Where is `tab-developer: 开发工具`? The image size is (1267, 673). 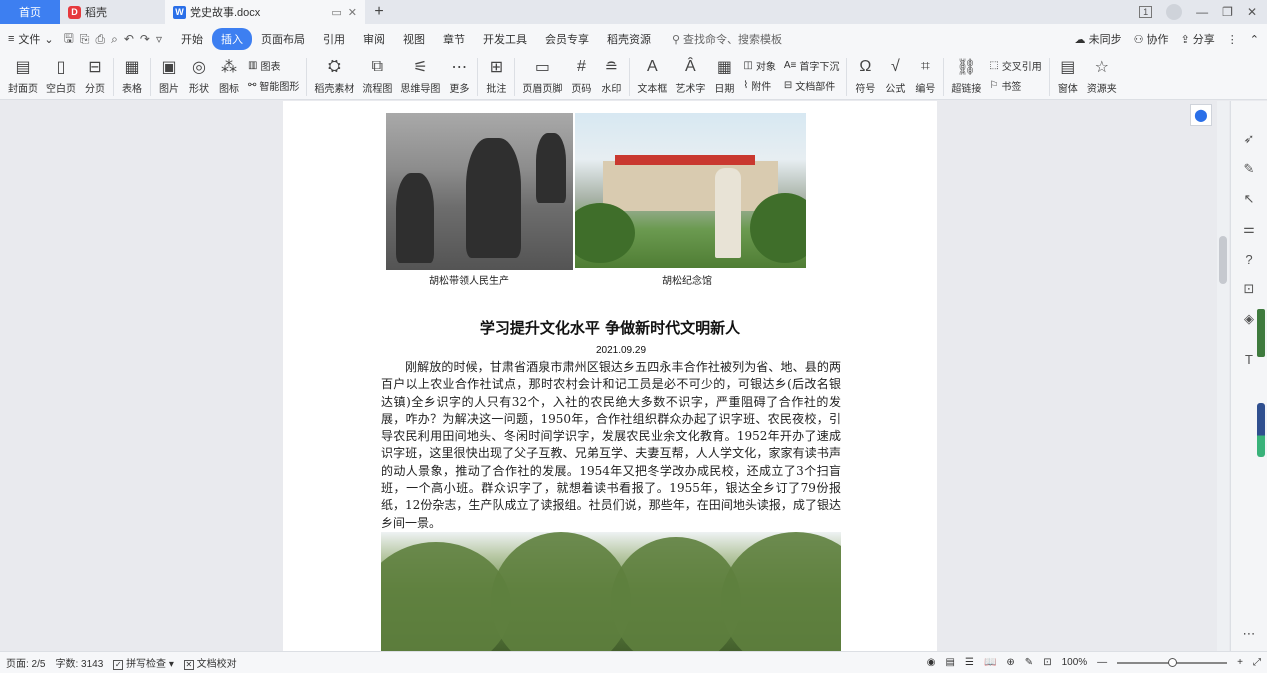 tab-developer: 开发工具 is located at coordinates (505, 39).